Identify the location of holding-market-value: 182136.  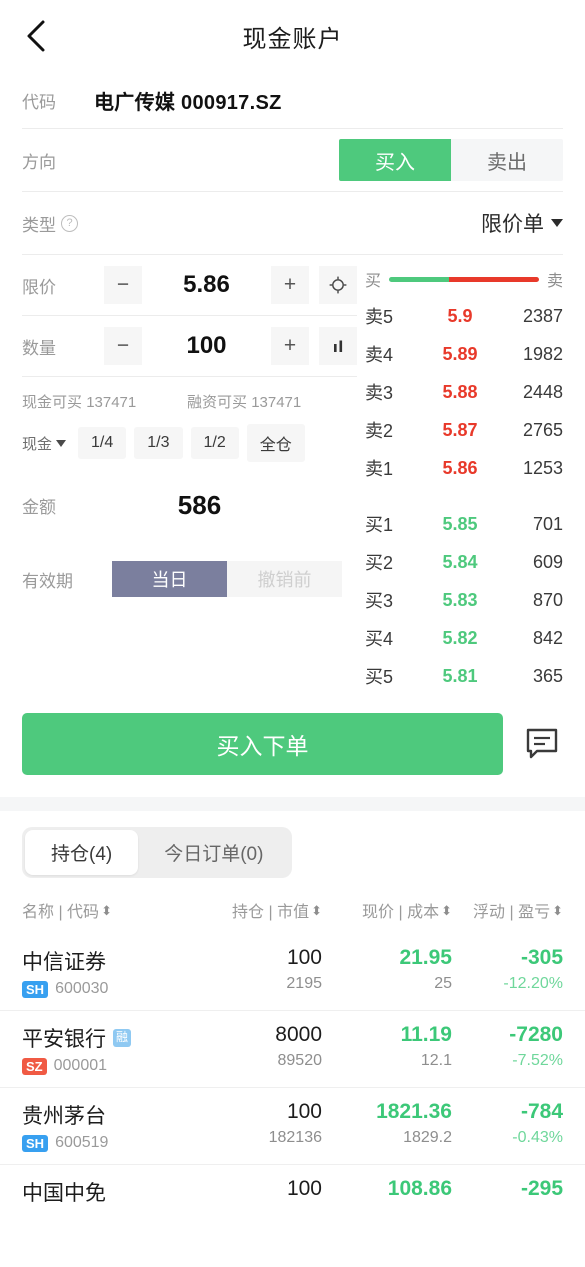
(295, 1137).